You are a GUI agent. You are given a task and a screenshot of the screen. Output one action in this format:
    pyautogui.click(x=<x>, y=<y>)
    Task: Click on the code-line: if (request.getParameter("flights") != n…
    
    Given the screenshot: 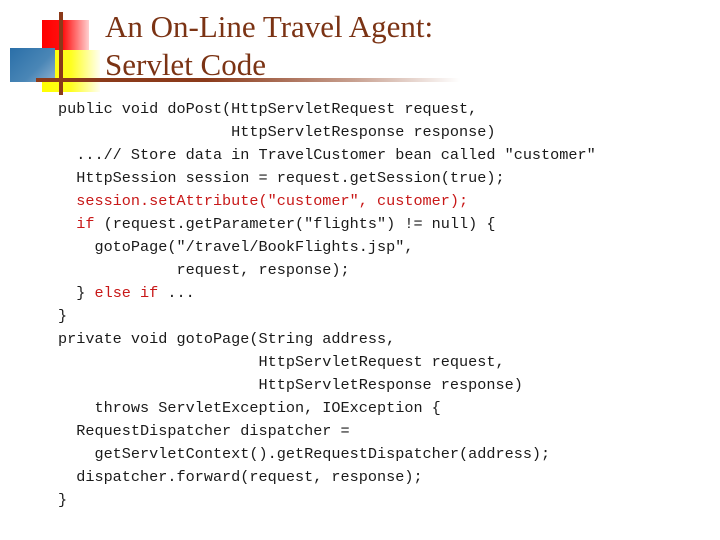 What is the action you would take?
    pyautogui.click(x=327, y=224)
    